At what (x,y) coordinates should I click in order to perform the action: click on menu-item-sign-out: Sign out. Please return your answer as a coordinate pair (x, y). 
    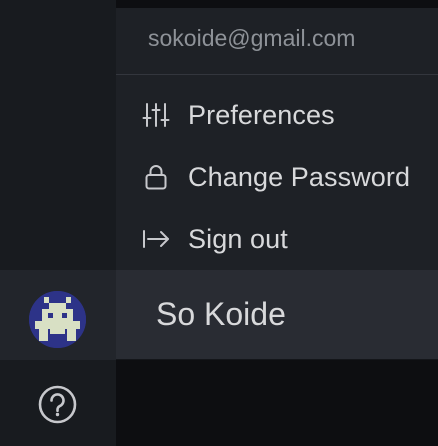
    Looking at the image, I should click on (277, 239).